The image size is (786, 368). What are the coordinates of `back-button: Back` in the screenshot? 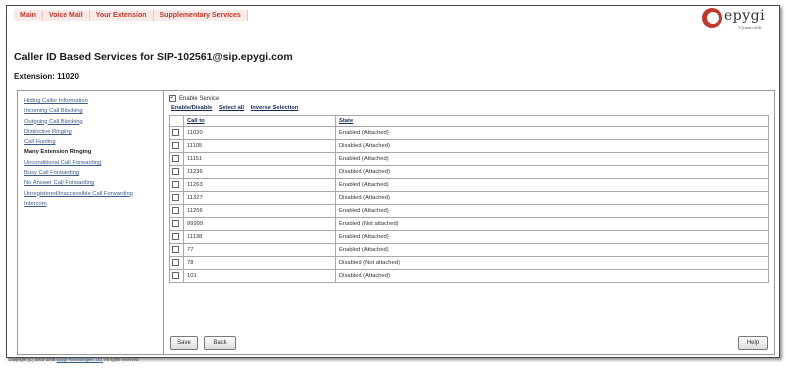 It's located at (220, 343).